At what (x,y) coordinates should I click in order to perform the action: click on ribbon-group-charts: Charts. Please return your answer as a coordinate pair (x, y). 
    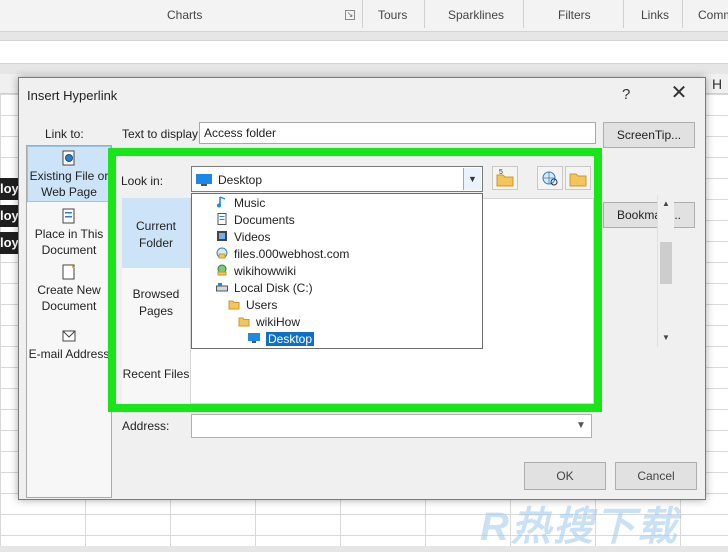
    Looking at the image, I should click on (184, 15).